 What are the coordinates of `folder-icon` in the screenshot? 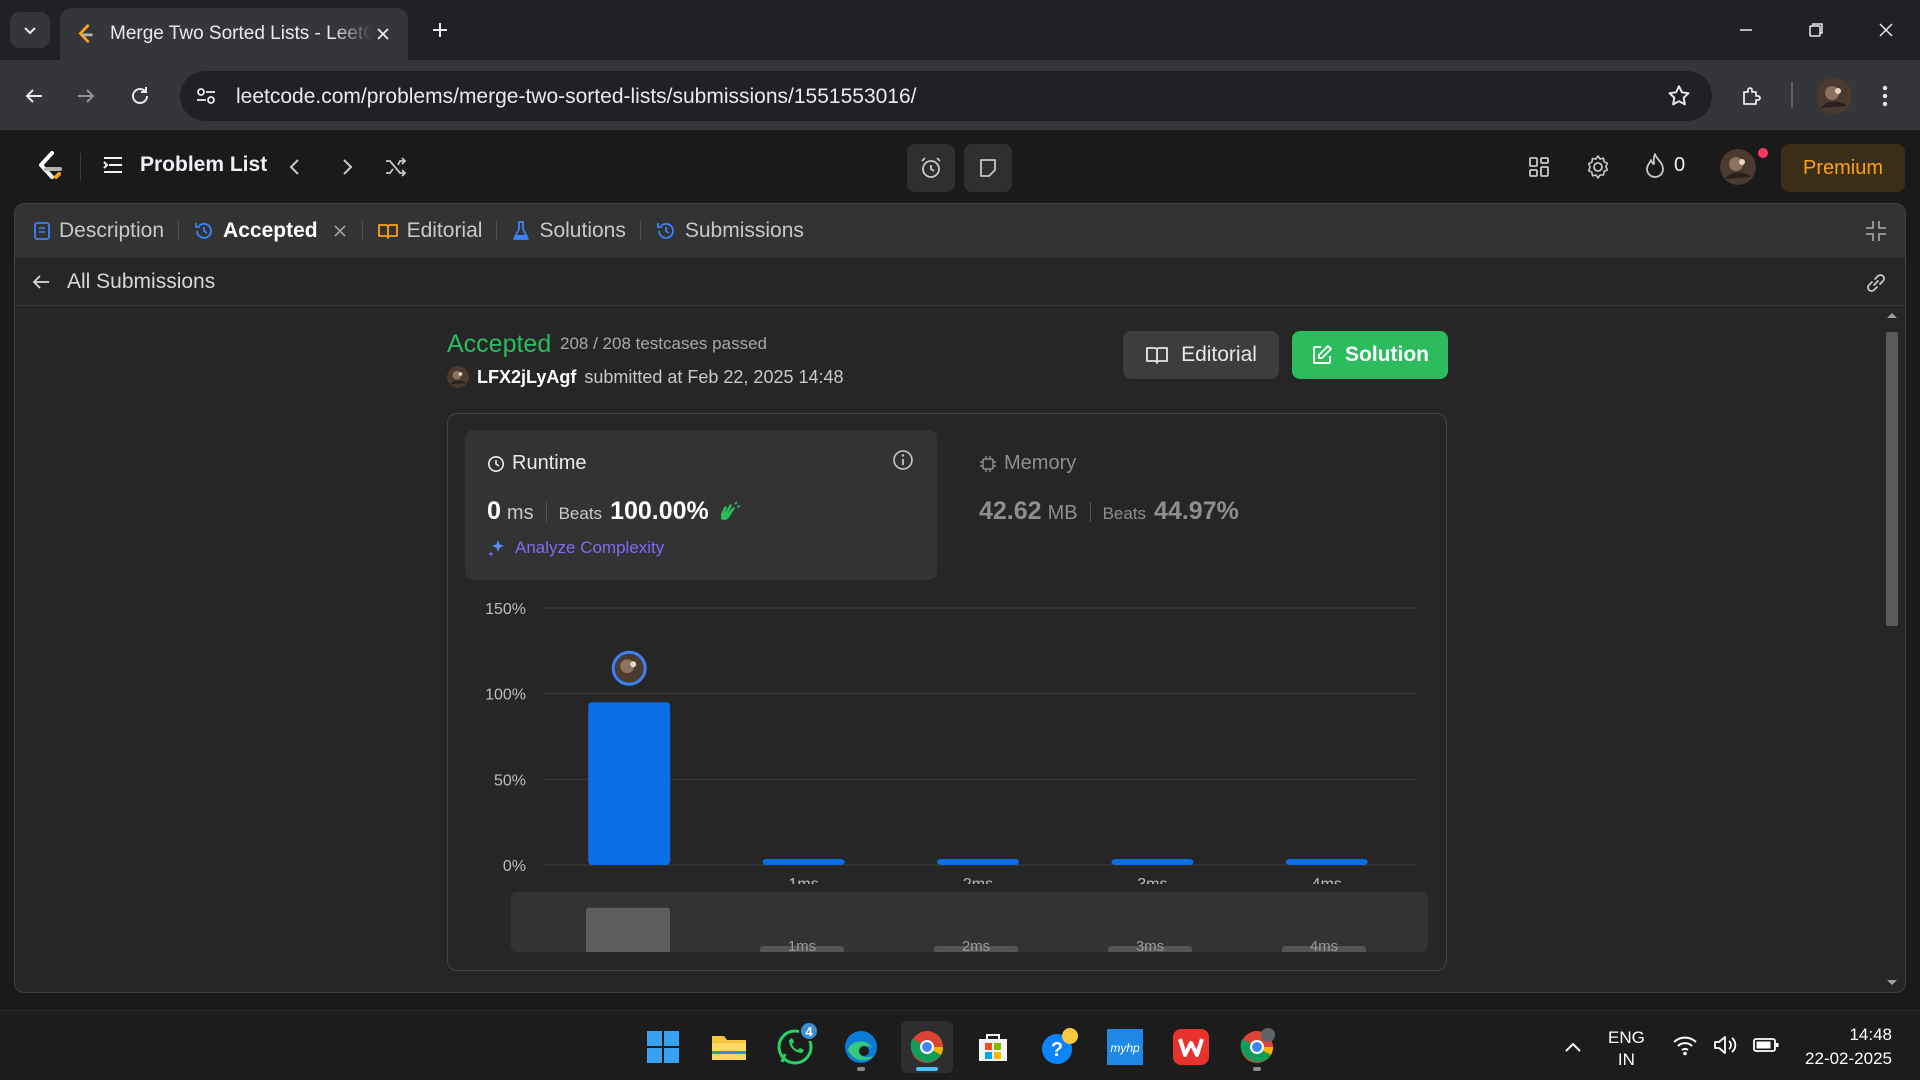 It's located at (729, 1048).